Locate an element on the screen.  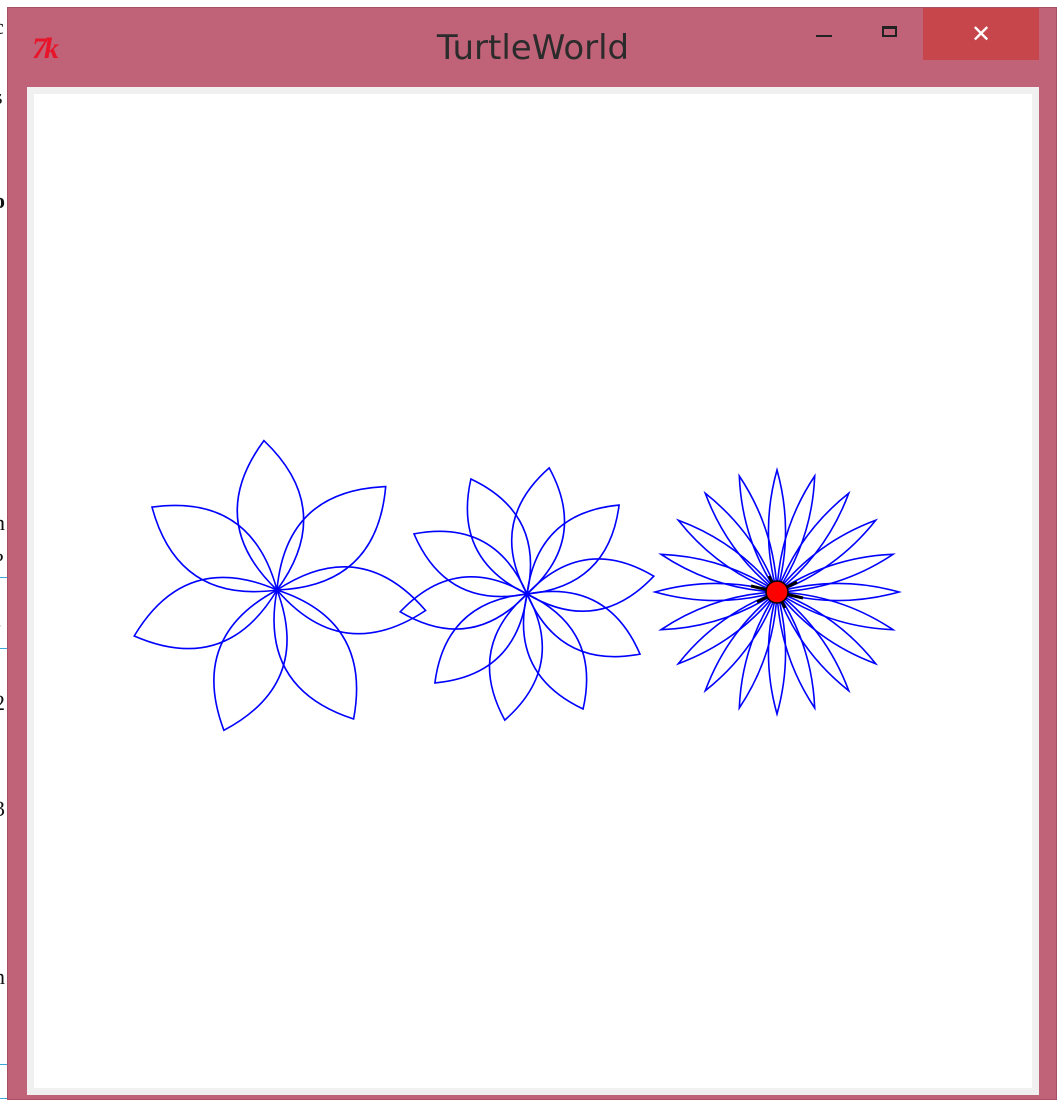
bg-text-fragment: 3 is located at coordinates (2, 809).